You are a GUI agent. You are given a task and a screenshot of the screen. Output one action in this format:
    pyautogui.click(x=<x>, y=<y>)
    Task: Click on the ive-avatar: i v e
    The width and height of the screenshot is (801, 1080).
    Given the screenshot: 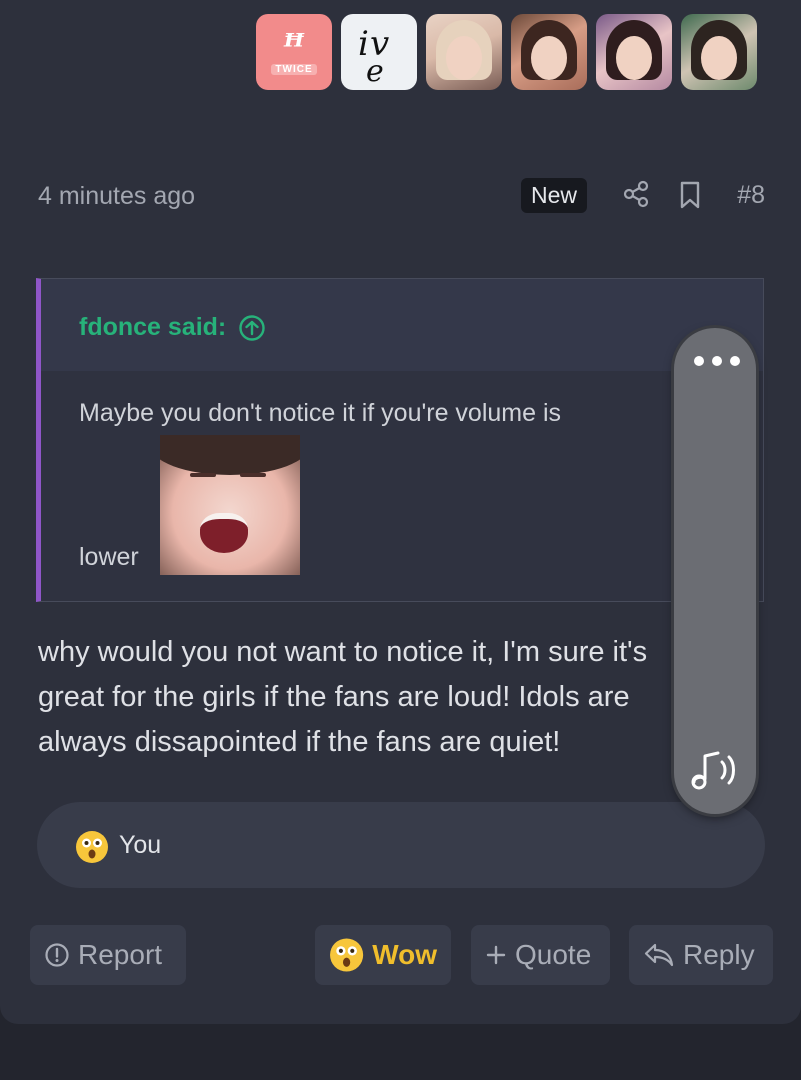 What is the action you would take?
    pyautogui.click(x=379, y=52)
    